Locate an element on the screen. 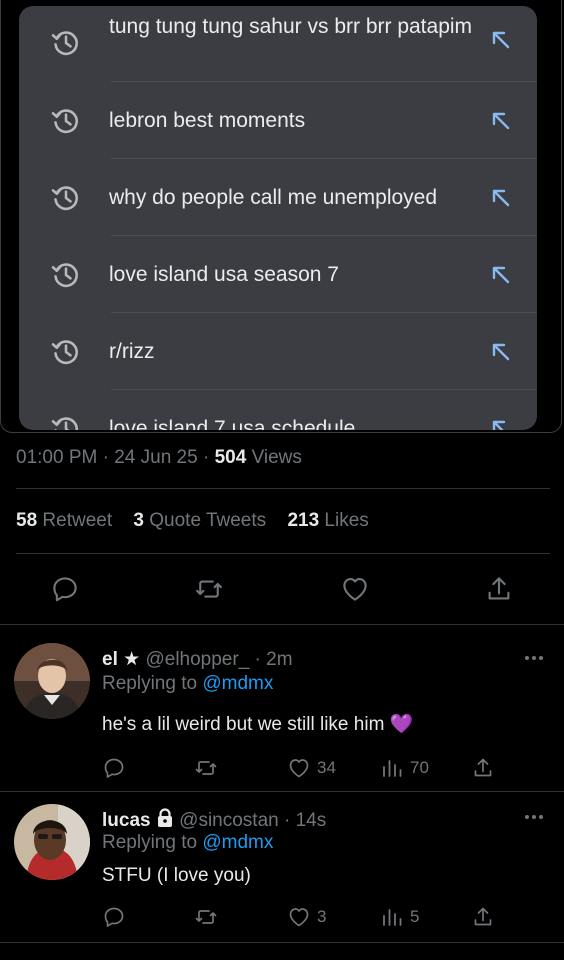 The image size is (564, 960). history-item-label: love island usa season 7 is located at coordinates (224, 274).